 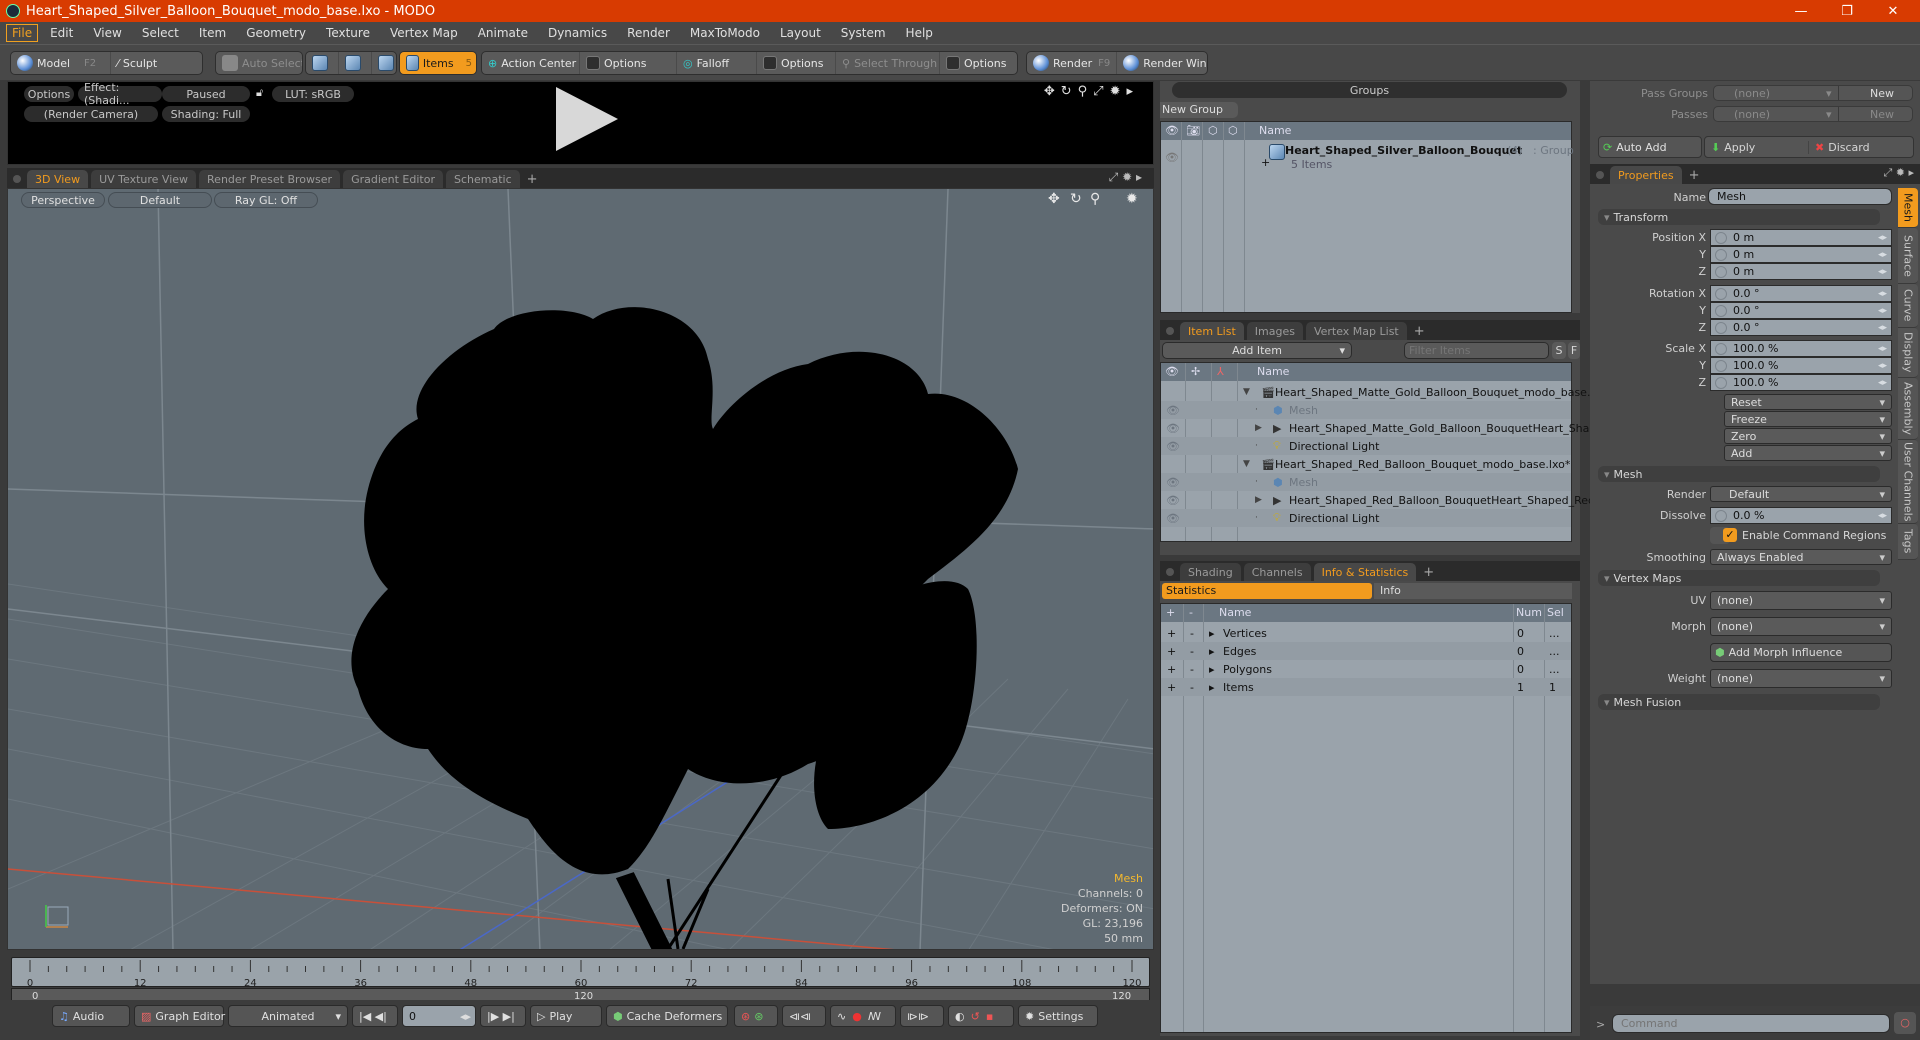 What do you see at coordinates (424, 33) in the screenshot?
I see `menu-vertex-map: Vertex Map` at bounding box center [424, 33].